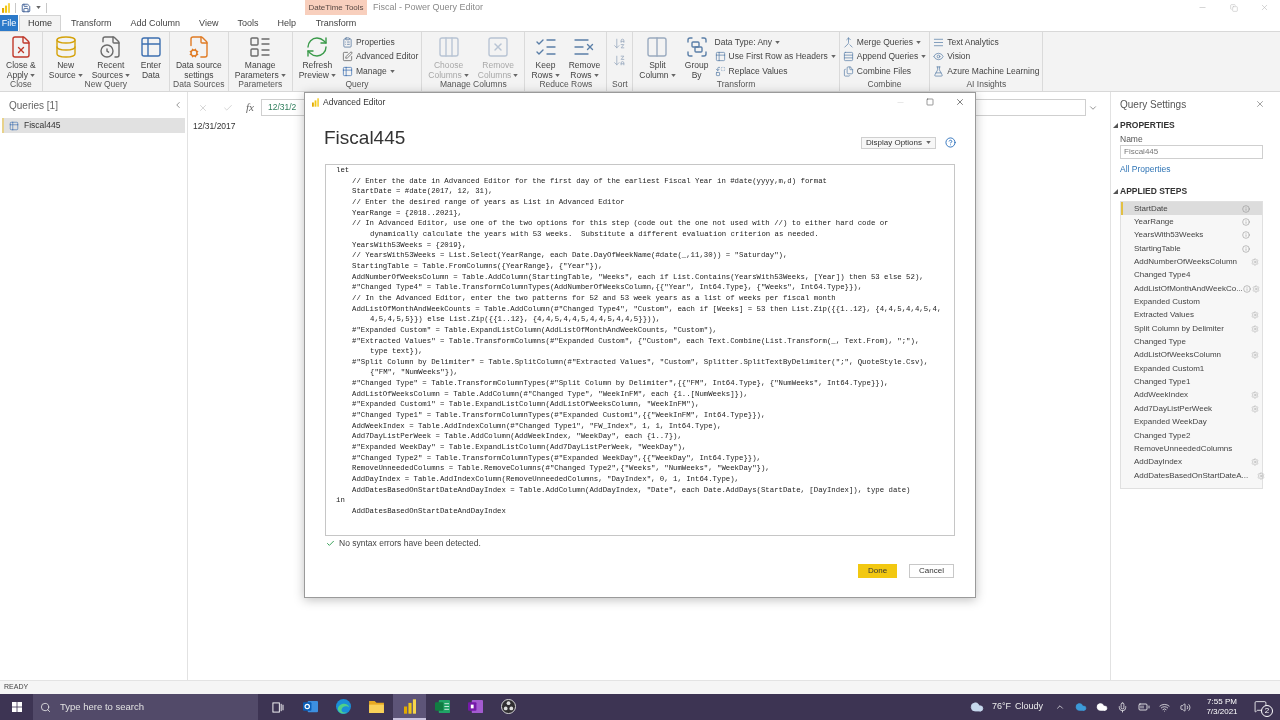 The image size is (1280, 720). What do you see at coordinates (1191, 369) in the screenshot?
I see `applied-step: Expanded Custom1` at bounding box center [1191, 369].